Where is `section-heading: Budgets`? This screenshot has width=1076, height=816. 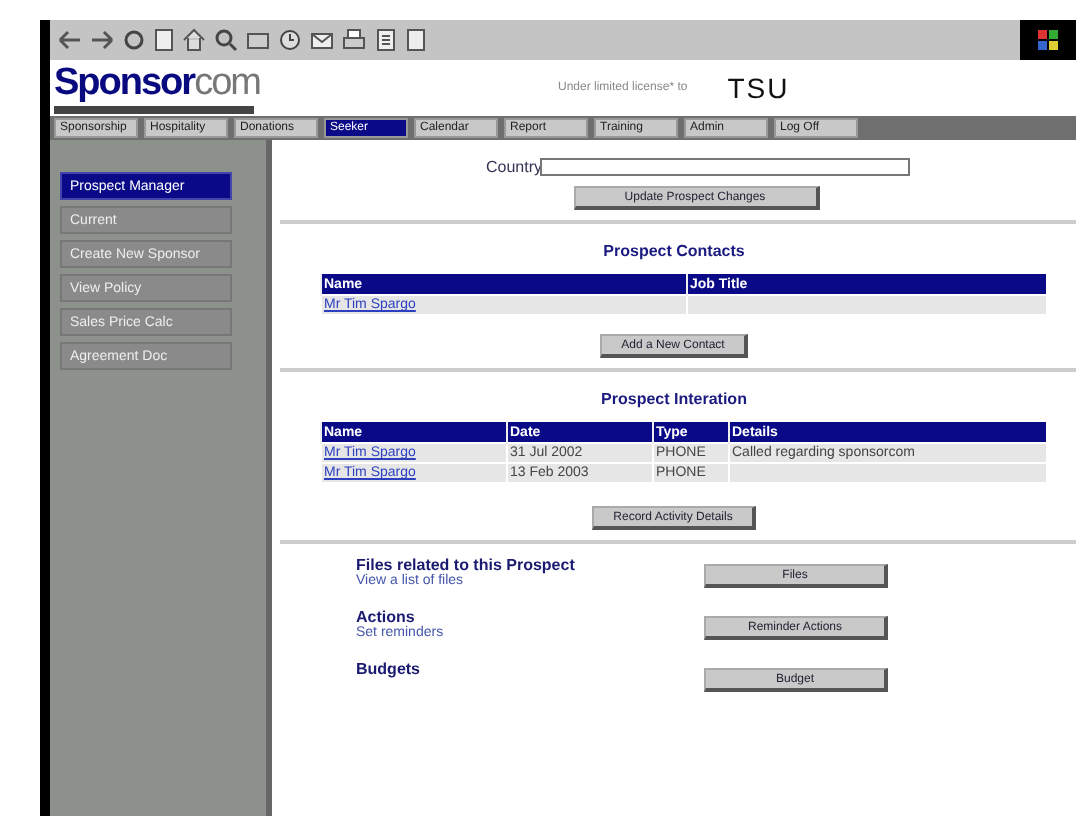
section-heading: Budgets is located at coordinates (389, 669).